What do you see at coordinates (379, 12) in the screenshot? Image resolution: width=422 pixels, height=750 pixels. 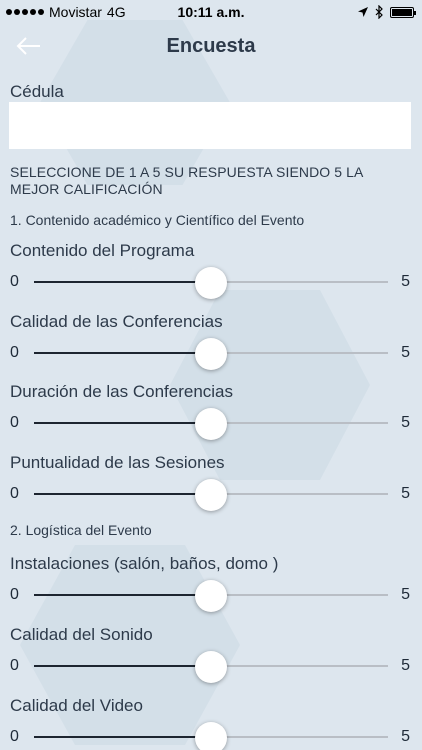 I see `bluetooth-icon` at bounding box center [379, 12].